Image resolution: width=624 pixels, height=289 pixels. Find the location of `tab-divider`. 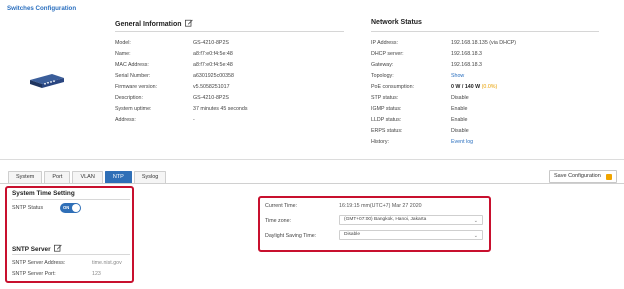

tab-divider is located at coordinates (312, 183).